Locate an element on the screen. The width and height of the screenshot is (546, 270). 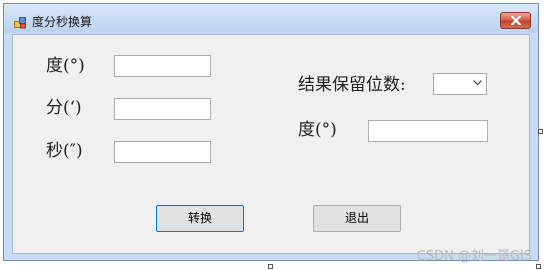
resize-grip-right is located at coordinates (540, 131).